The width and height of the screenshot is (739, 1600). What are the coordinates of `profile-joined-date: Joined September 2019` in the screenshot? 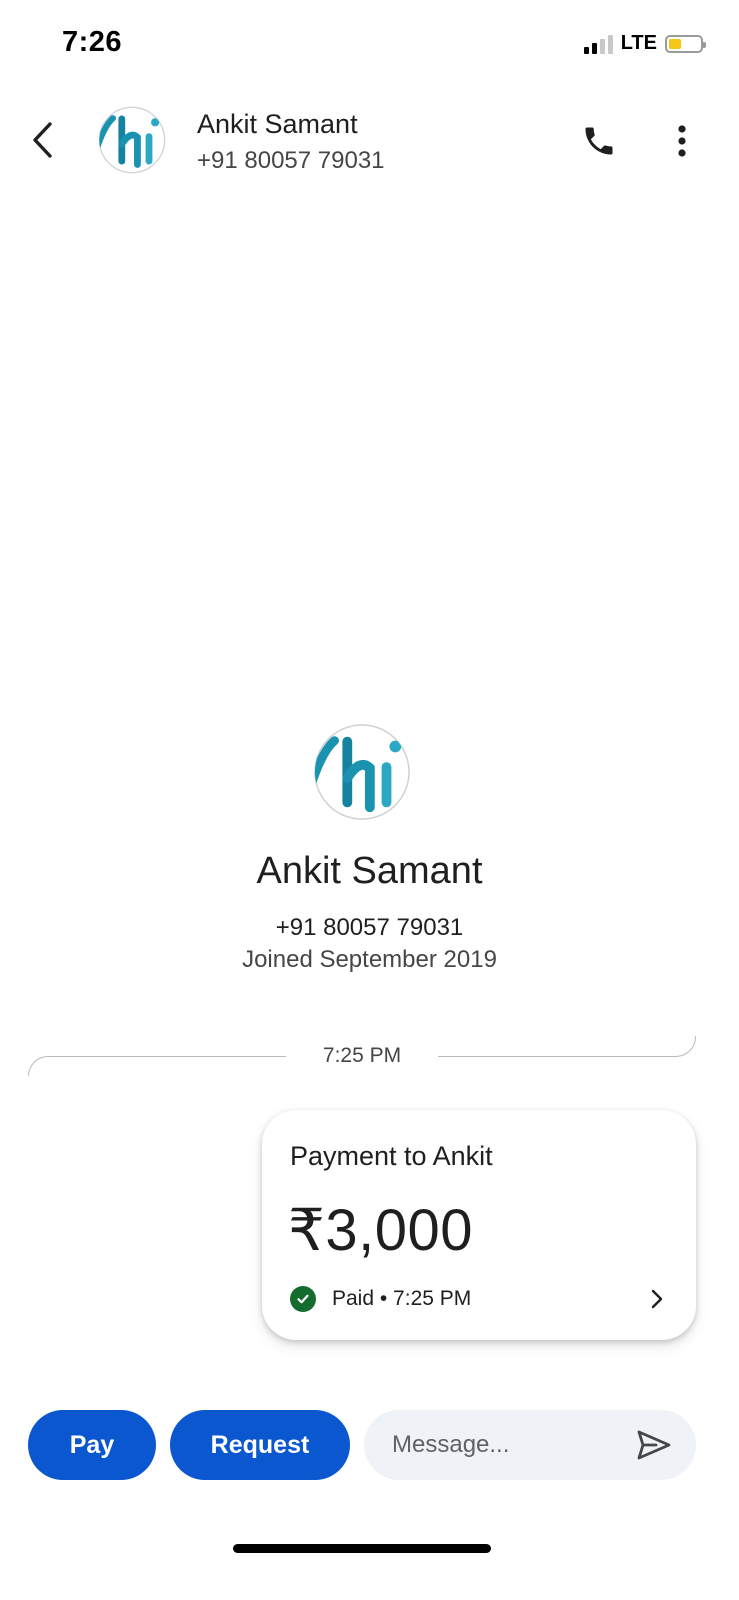 It's located at (369, 959).